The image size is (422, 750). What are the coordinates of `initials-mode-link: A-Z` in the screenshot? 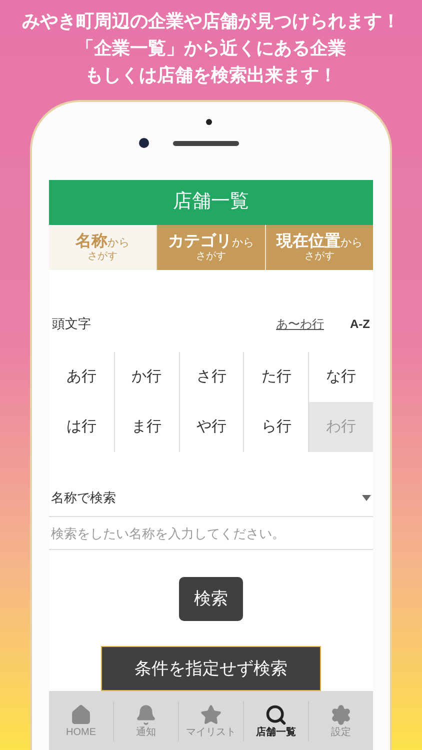 It's located at (360, 324).